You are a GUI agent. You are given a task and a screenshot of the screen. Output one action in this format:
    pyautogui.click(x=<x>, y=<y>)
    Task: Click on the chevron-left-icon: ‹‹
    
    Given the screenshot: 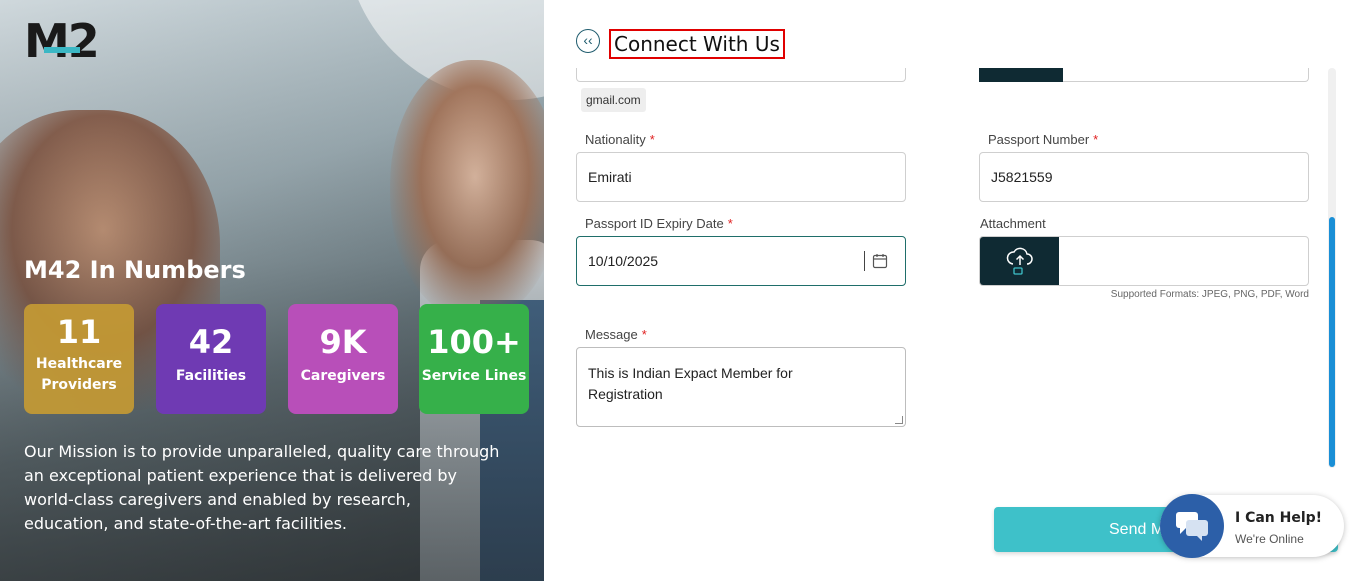 What is the action you would take?
    pyautogui.click(x=588, y=40)
    